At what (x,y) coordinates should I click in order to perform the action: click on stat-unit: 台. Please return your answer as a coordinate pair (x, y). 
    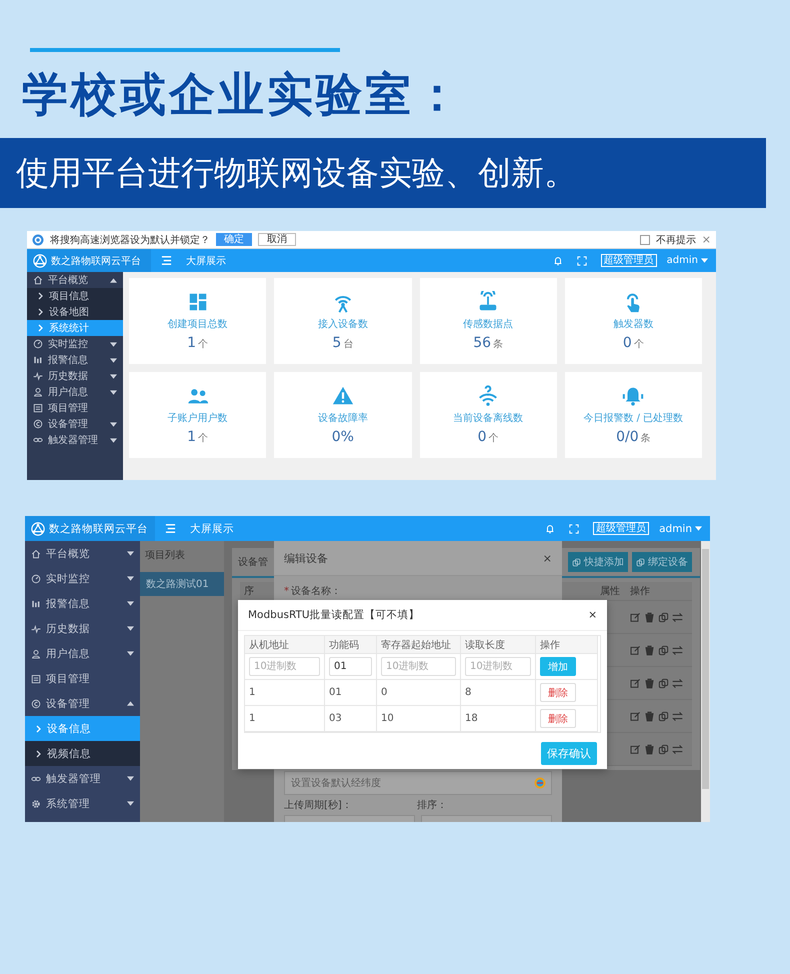
    Looking at the image, I should click on (348, 344).